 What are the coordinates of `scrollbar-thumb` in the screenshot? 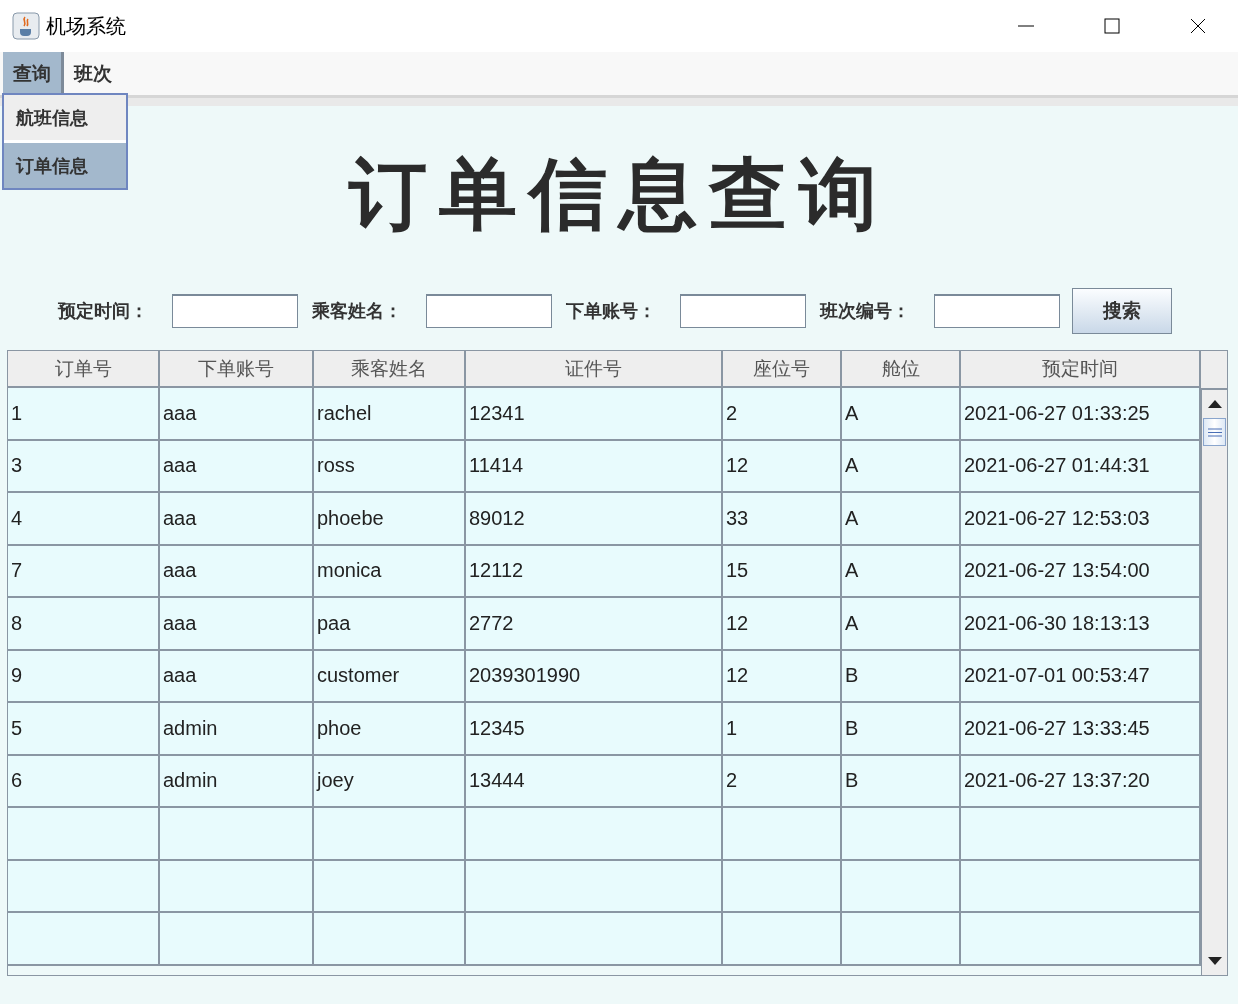 It's located at (1214, 432).